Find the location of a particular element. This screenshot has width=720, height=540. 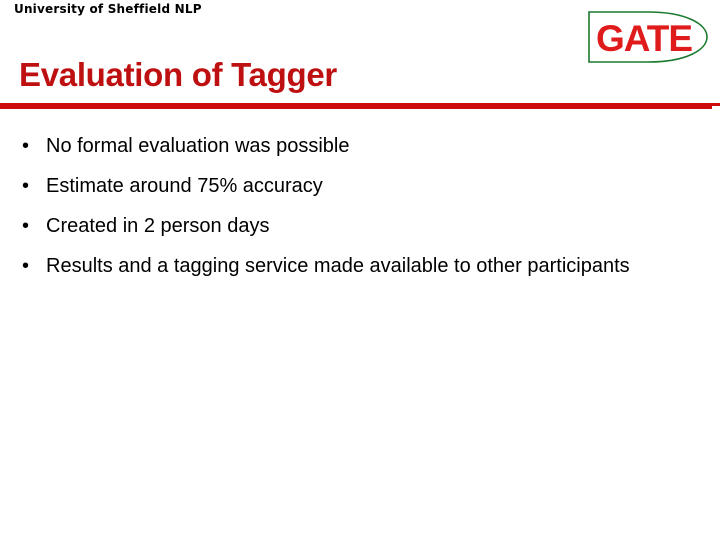

list-item-label: Estimate around 75% accuracy is located at coordinates (184, 186).